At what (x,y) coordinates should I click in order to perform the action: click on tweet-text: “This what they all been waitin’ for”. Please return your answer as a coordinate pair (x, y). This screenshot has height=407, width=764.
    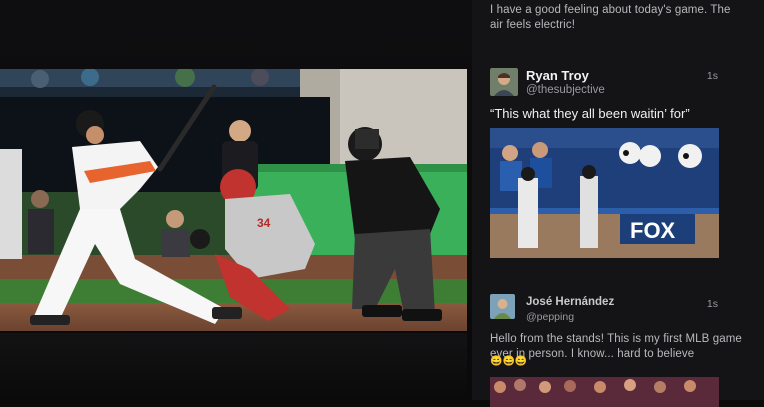
    Looking at the image, I should click on (590, 113).